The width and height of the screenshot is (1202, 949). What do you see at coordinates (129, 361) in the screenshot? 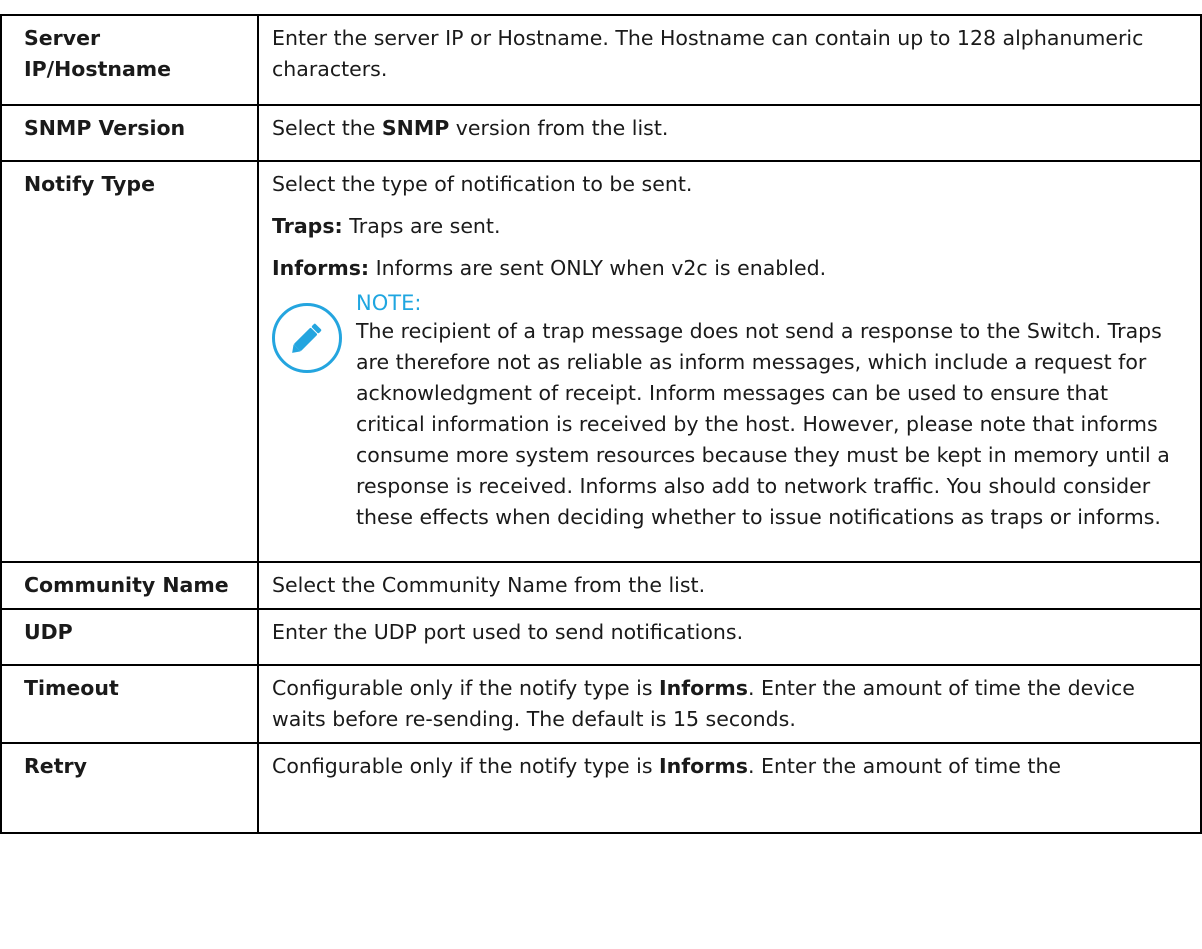
I see `param-name: Notify Type` at bounding box center [129, 361].